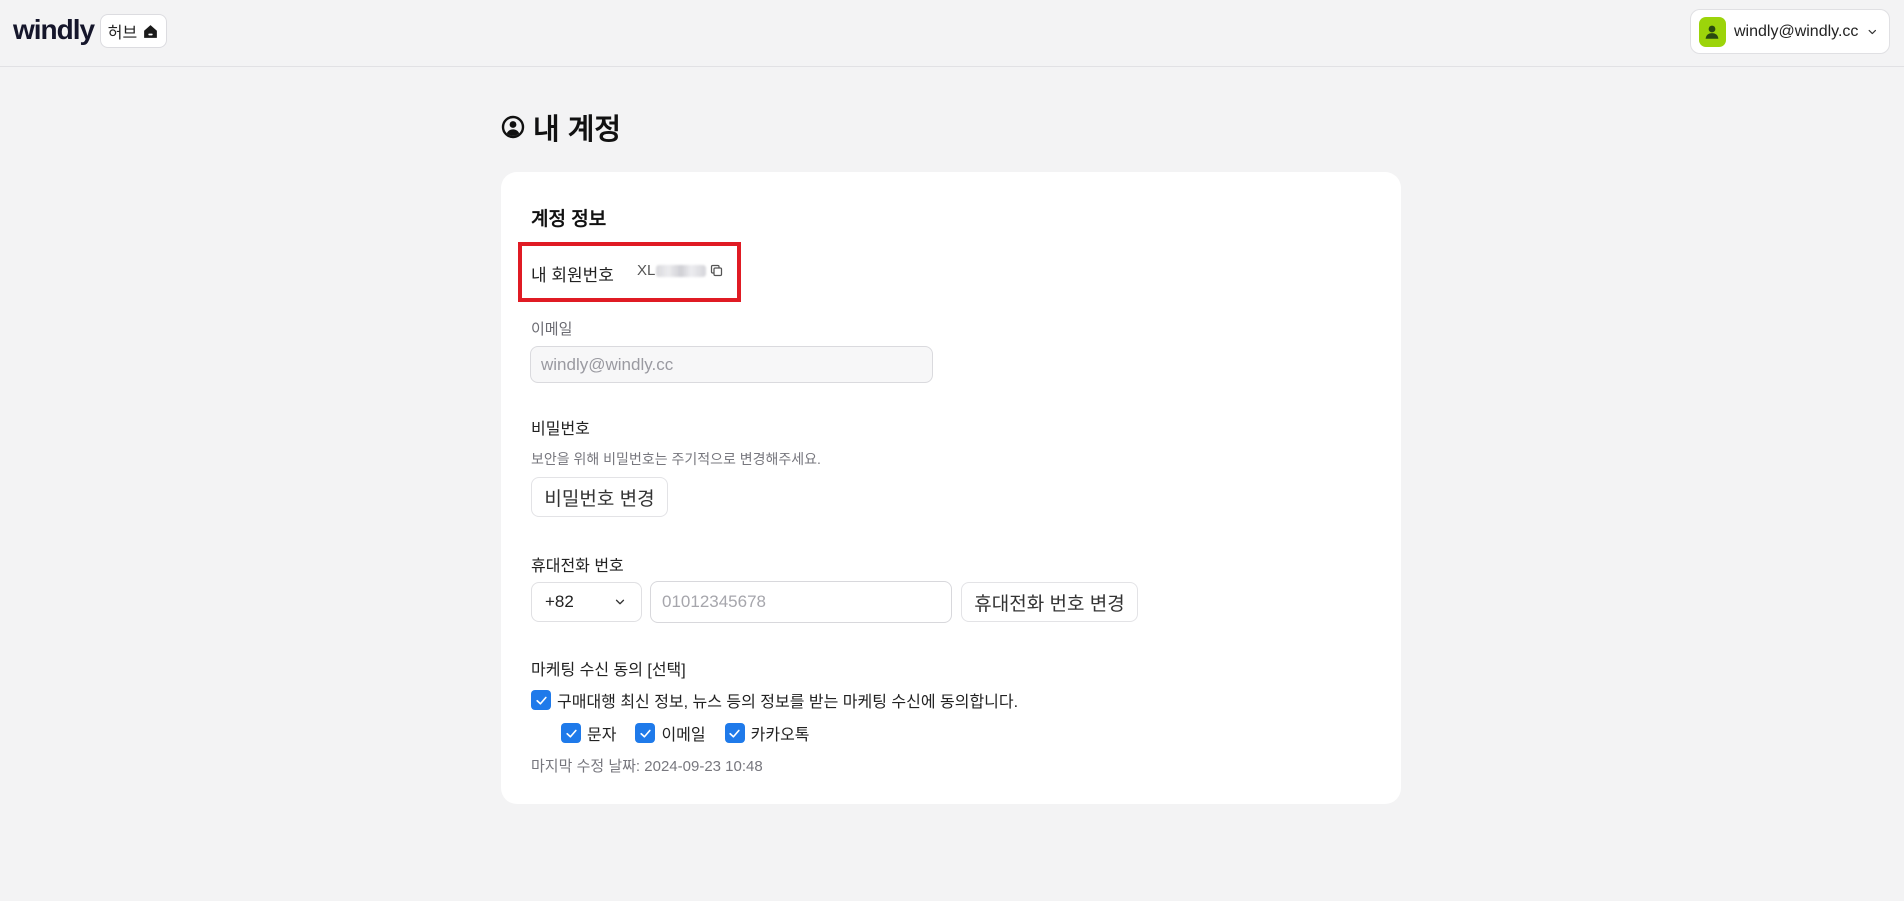  I want to click on avatar, so click(1712, 31).